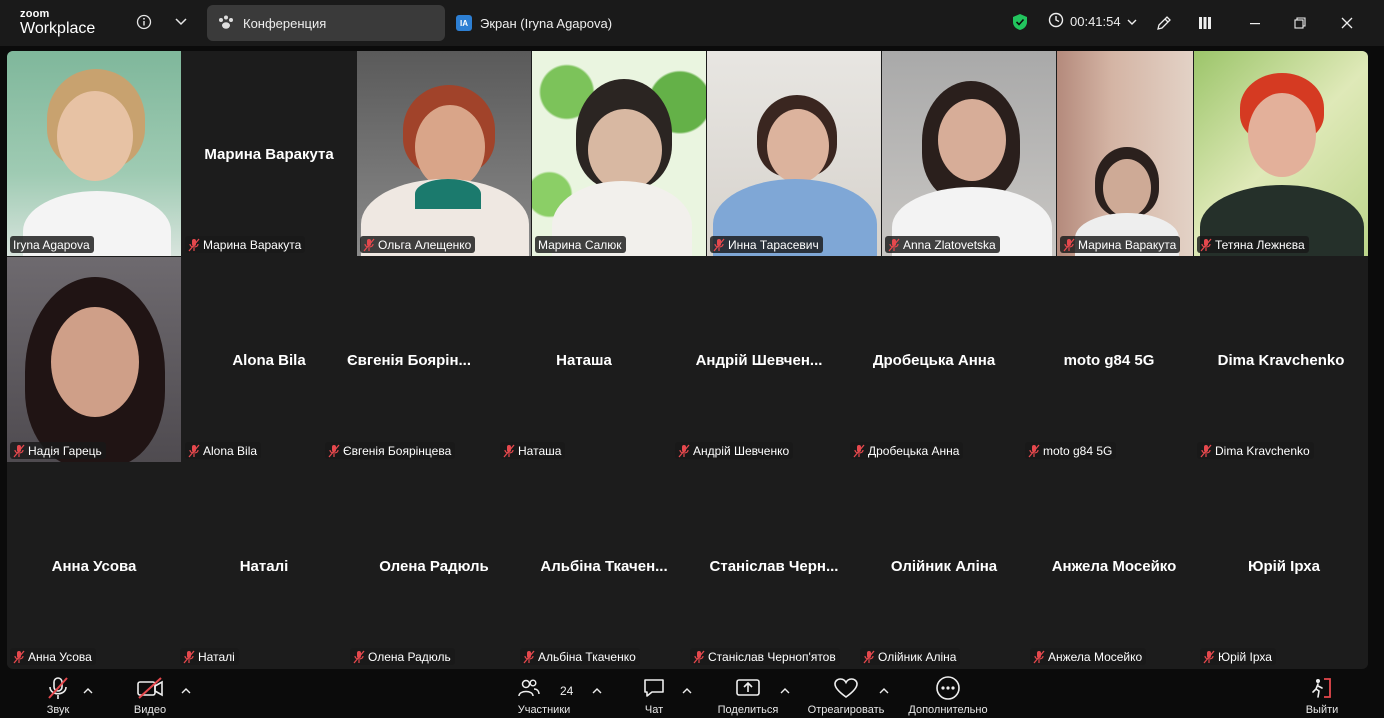  I want to click on minimize-icon, so click(1255, 23).